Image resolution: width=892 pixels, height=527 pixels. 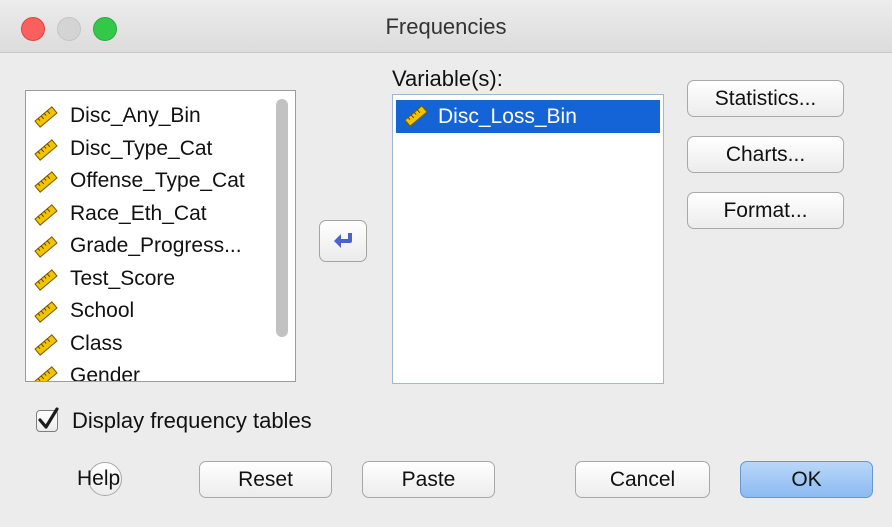 I want to click on variable-label: Test_Score, so click(x=123, y=278).